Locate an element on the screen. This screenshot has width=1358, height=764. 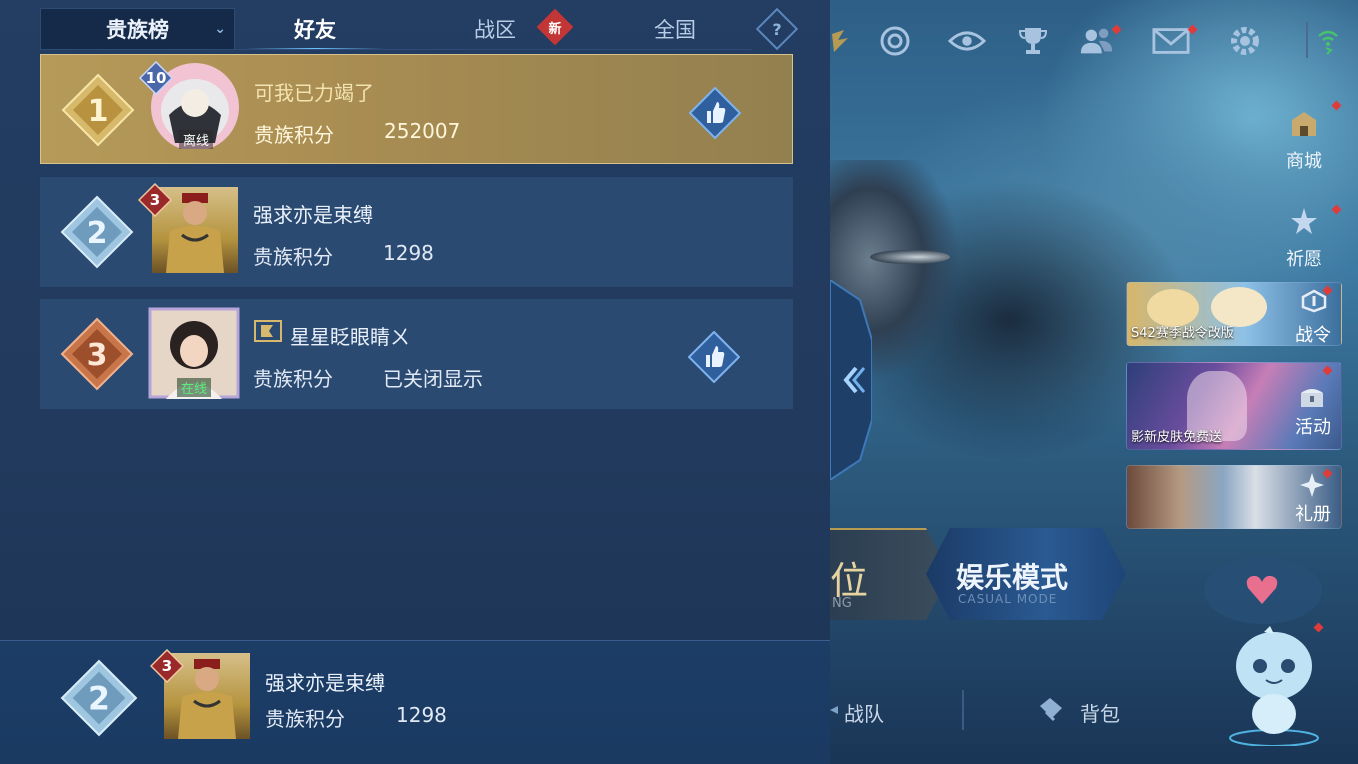
top-icon-bar is located at coordinates (1094, 42).